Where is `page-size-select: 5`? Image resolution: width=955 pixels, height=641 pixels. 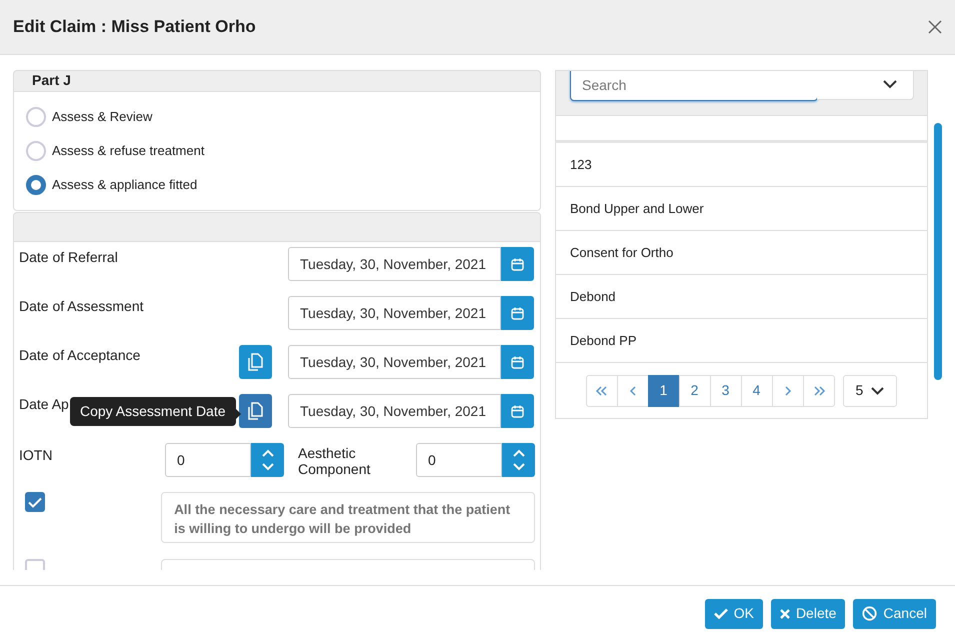 page-size-select: 5 is located at coordinates (869, 390).